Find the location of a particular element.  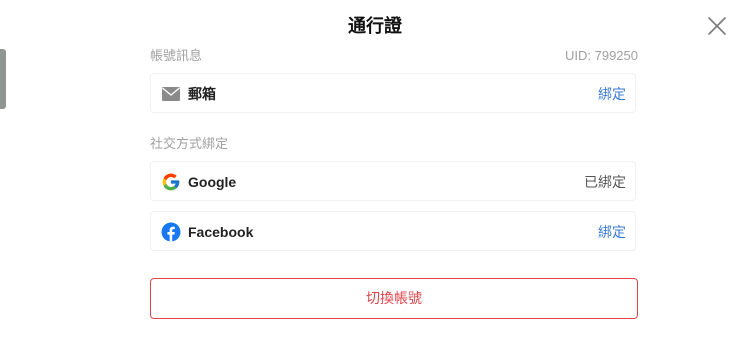

page-title: 通行證 is located at coordinates (375, 26).